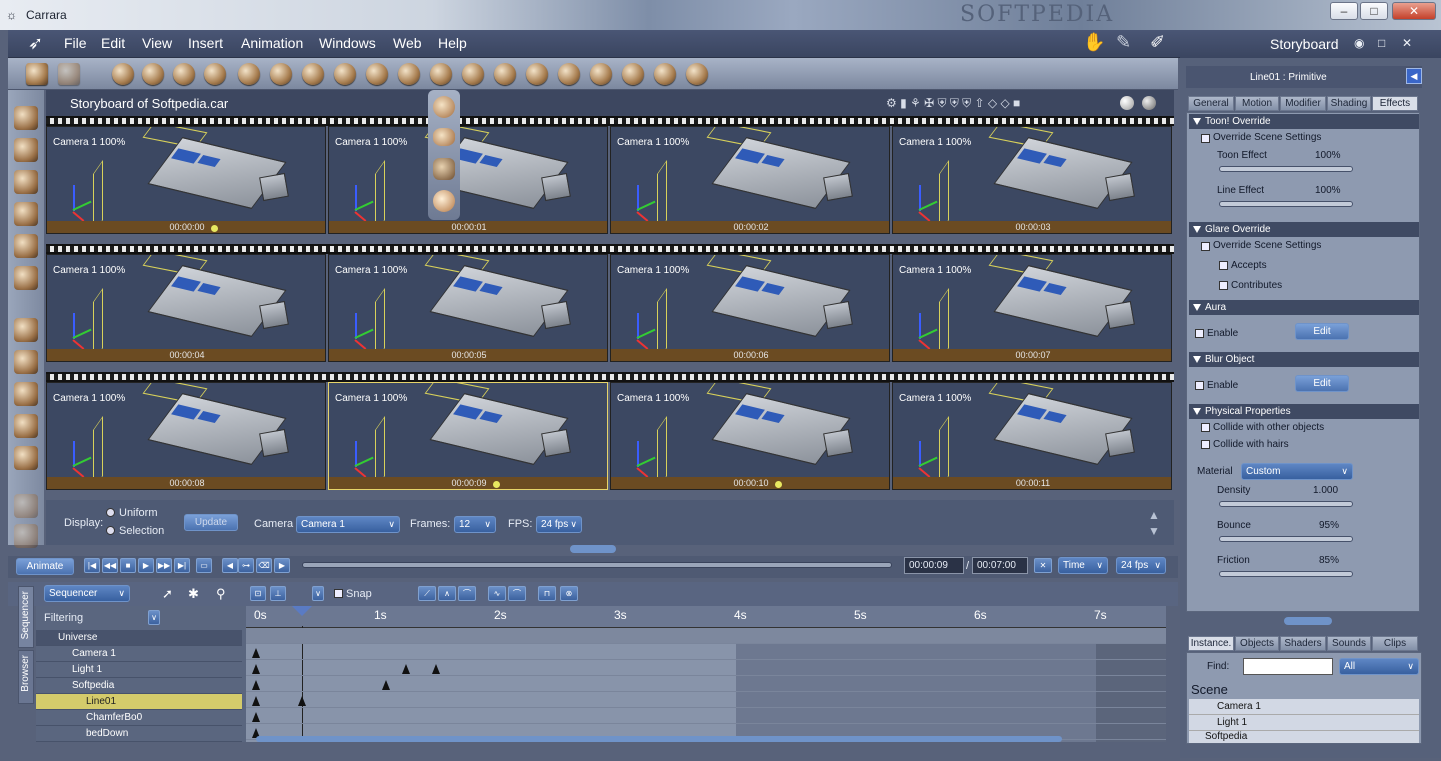 Image resolution: width=1441 pixels, height=761 pixels. I want to click on snap-checkbox, so click(338, 593).